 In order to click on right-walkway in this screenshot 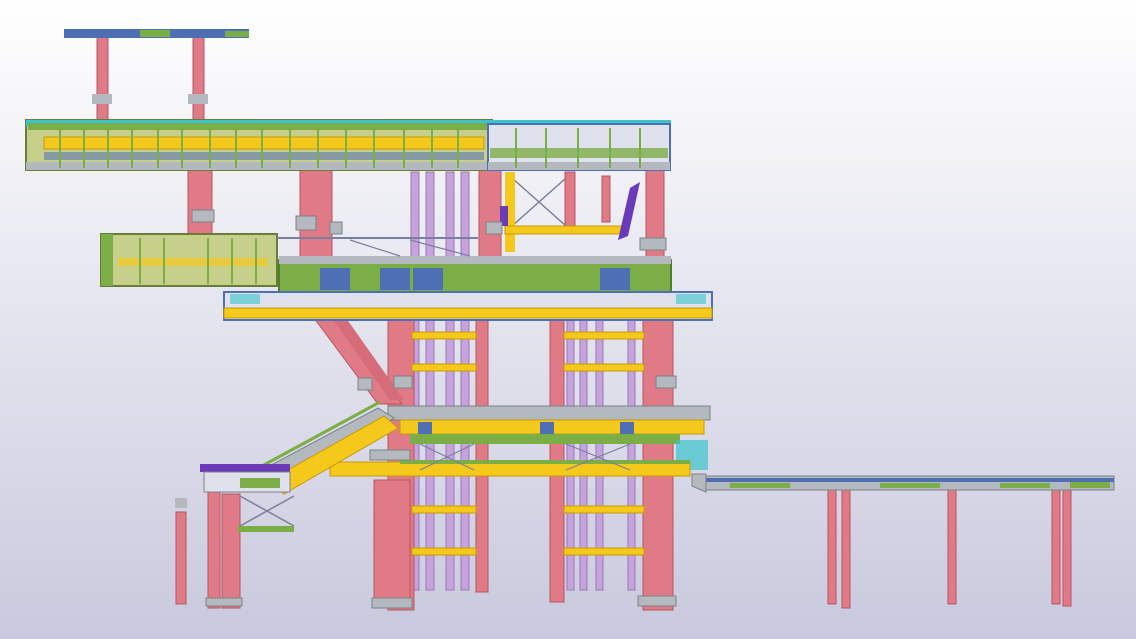, I will do `click(903, 483)`.